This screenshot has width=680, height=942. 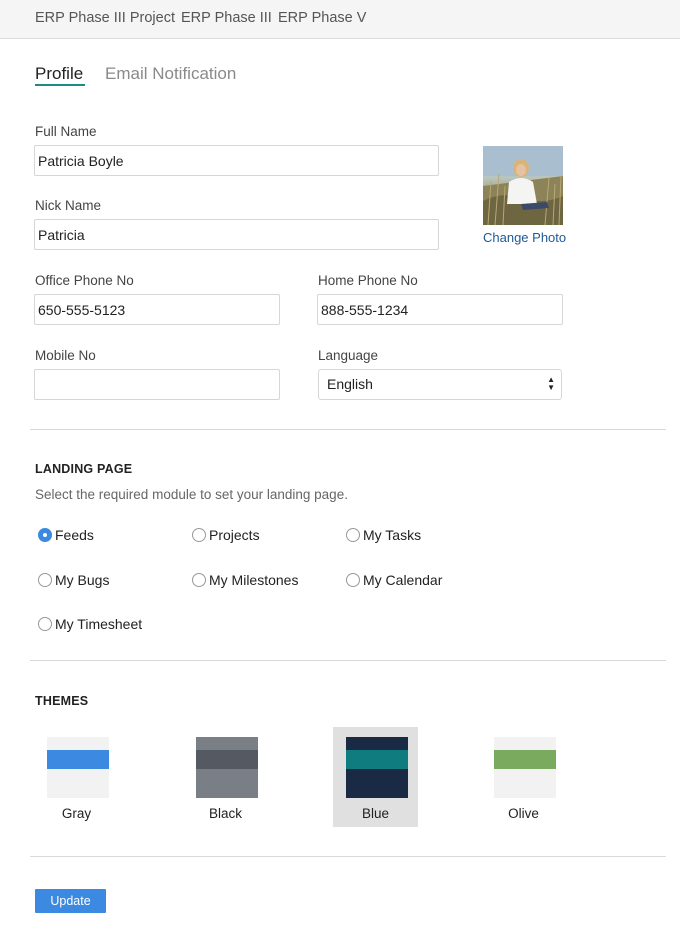 I want to click on themes-title: THEMES, so click(x=62, y=701).